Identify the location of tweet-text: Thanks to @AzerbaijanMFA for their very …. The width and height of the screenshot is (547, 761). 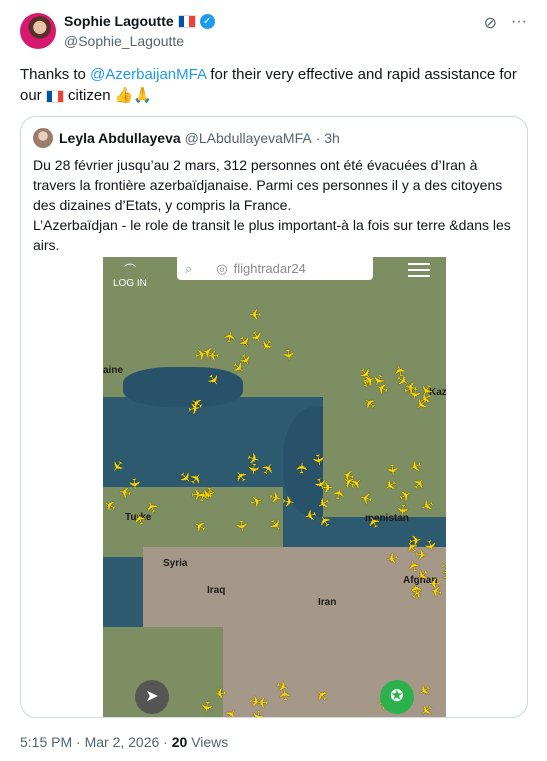
(272, 85).